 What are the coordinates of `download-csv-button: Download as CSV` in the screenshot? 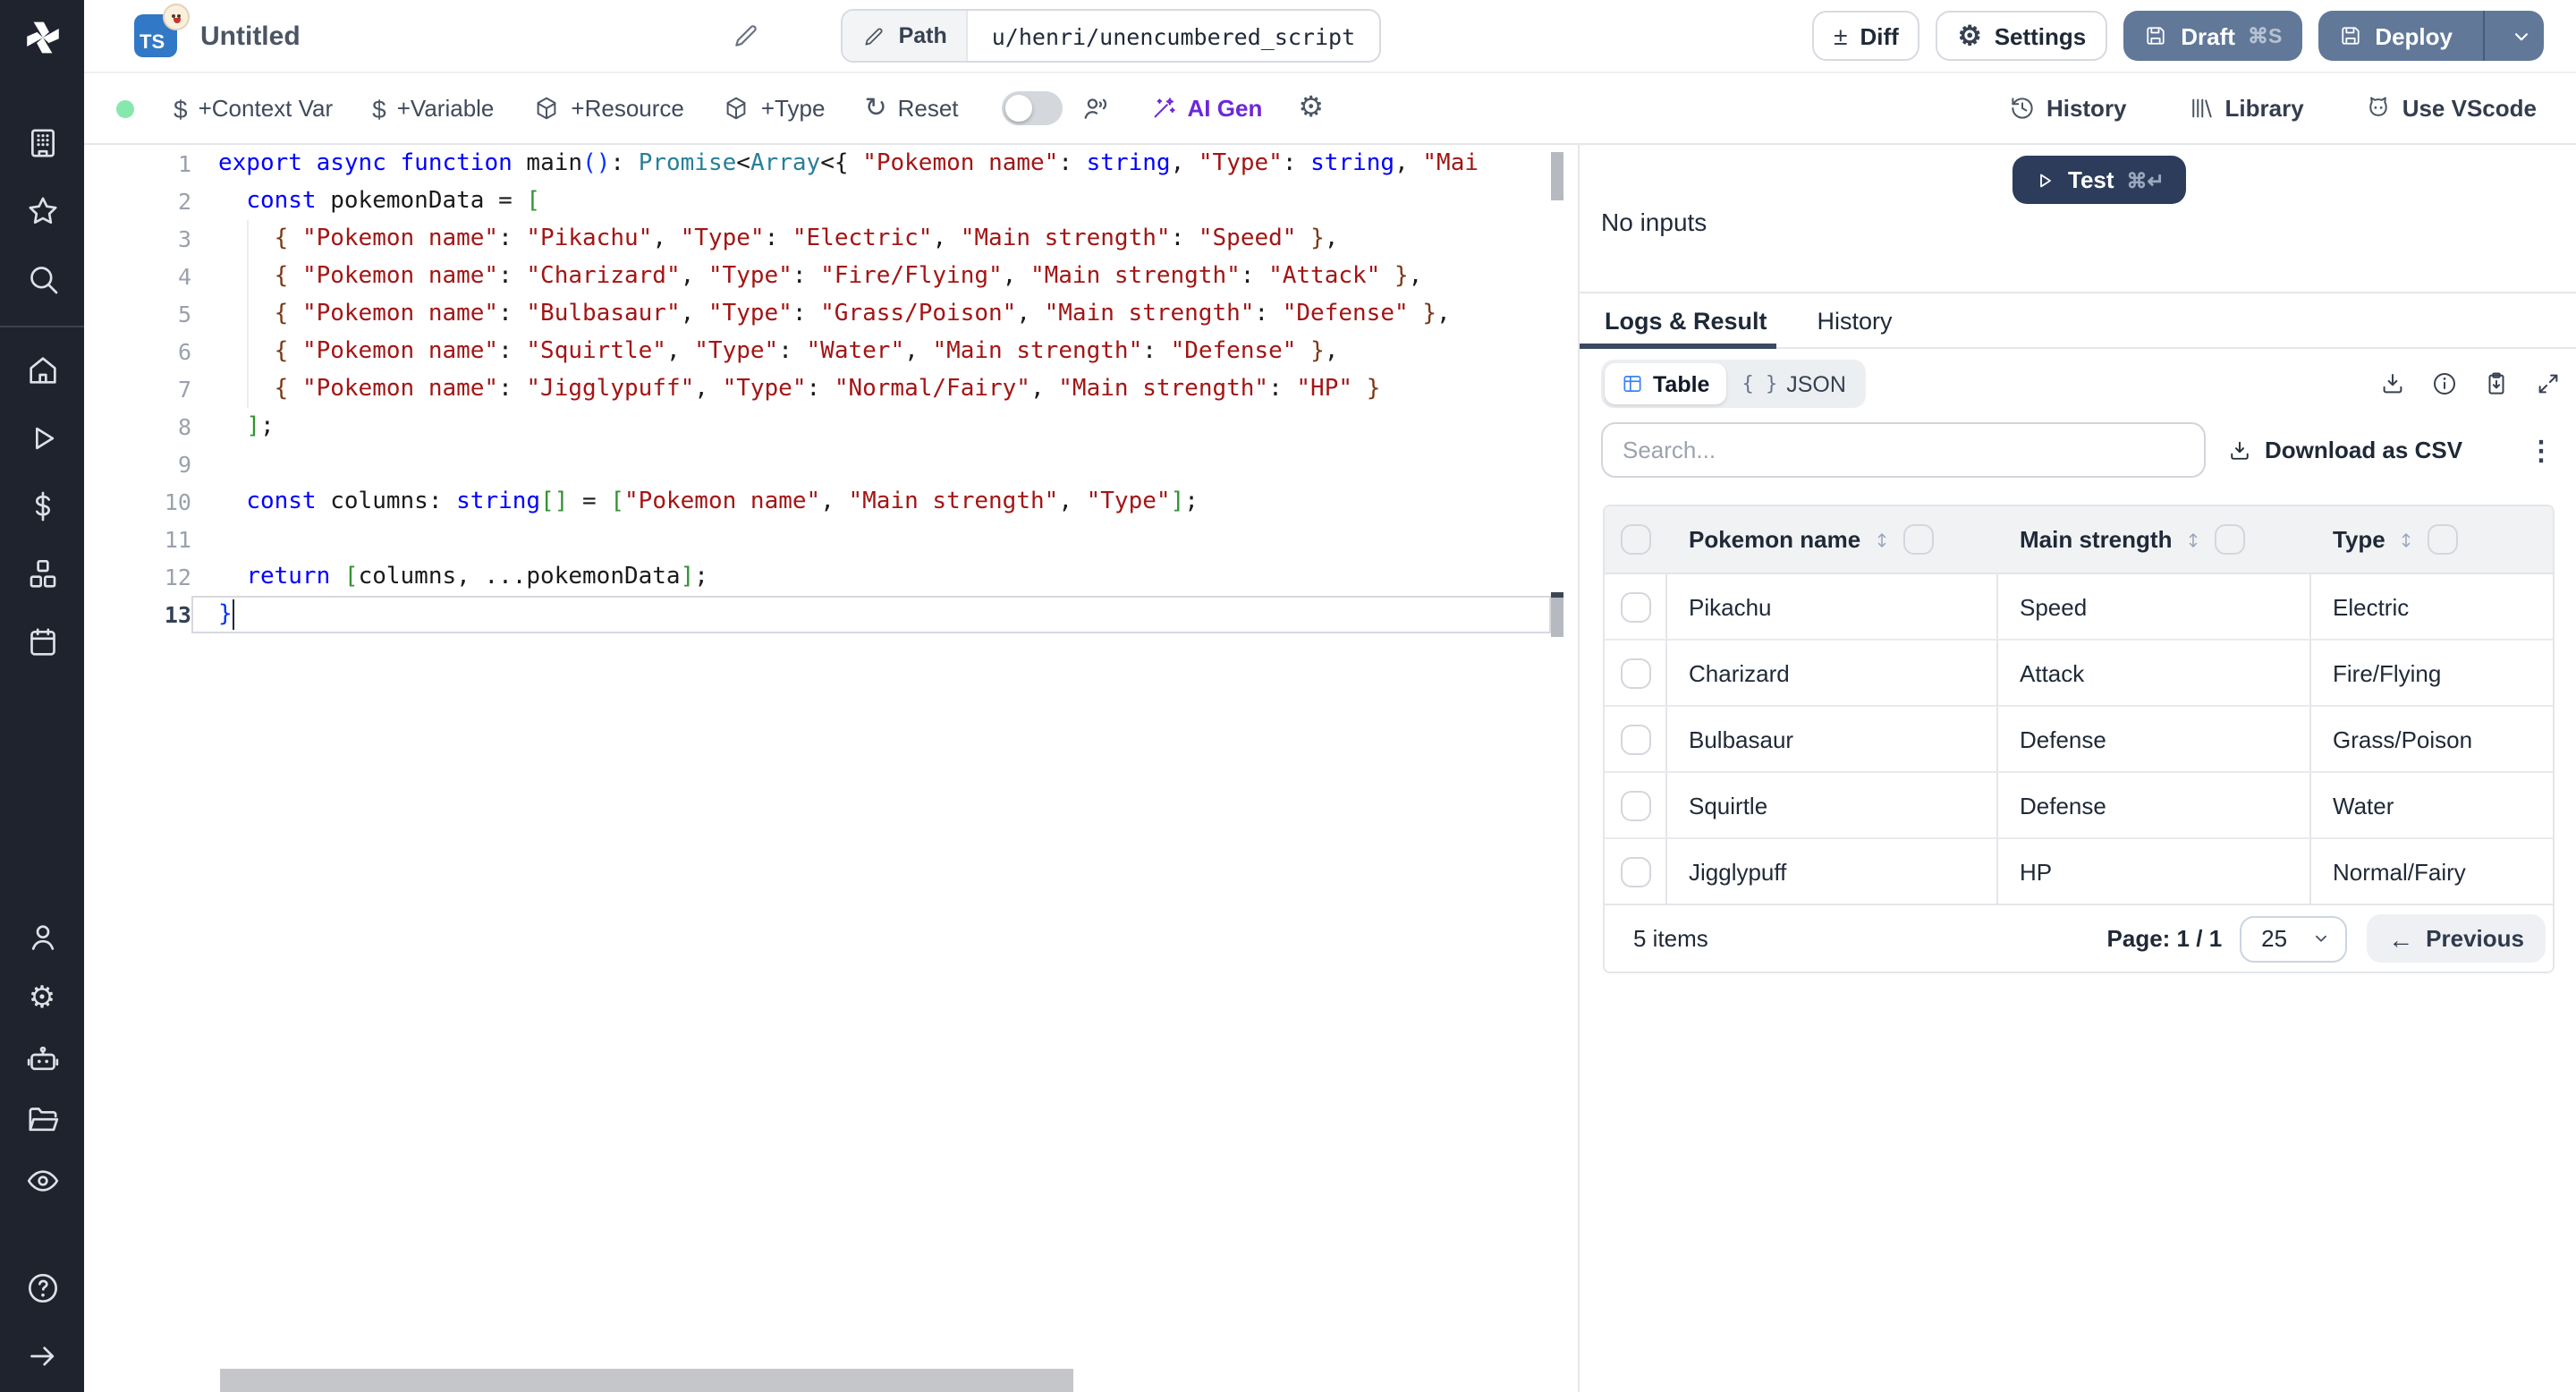 It's located at (2344, 450).